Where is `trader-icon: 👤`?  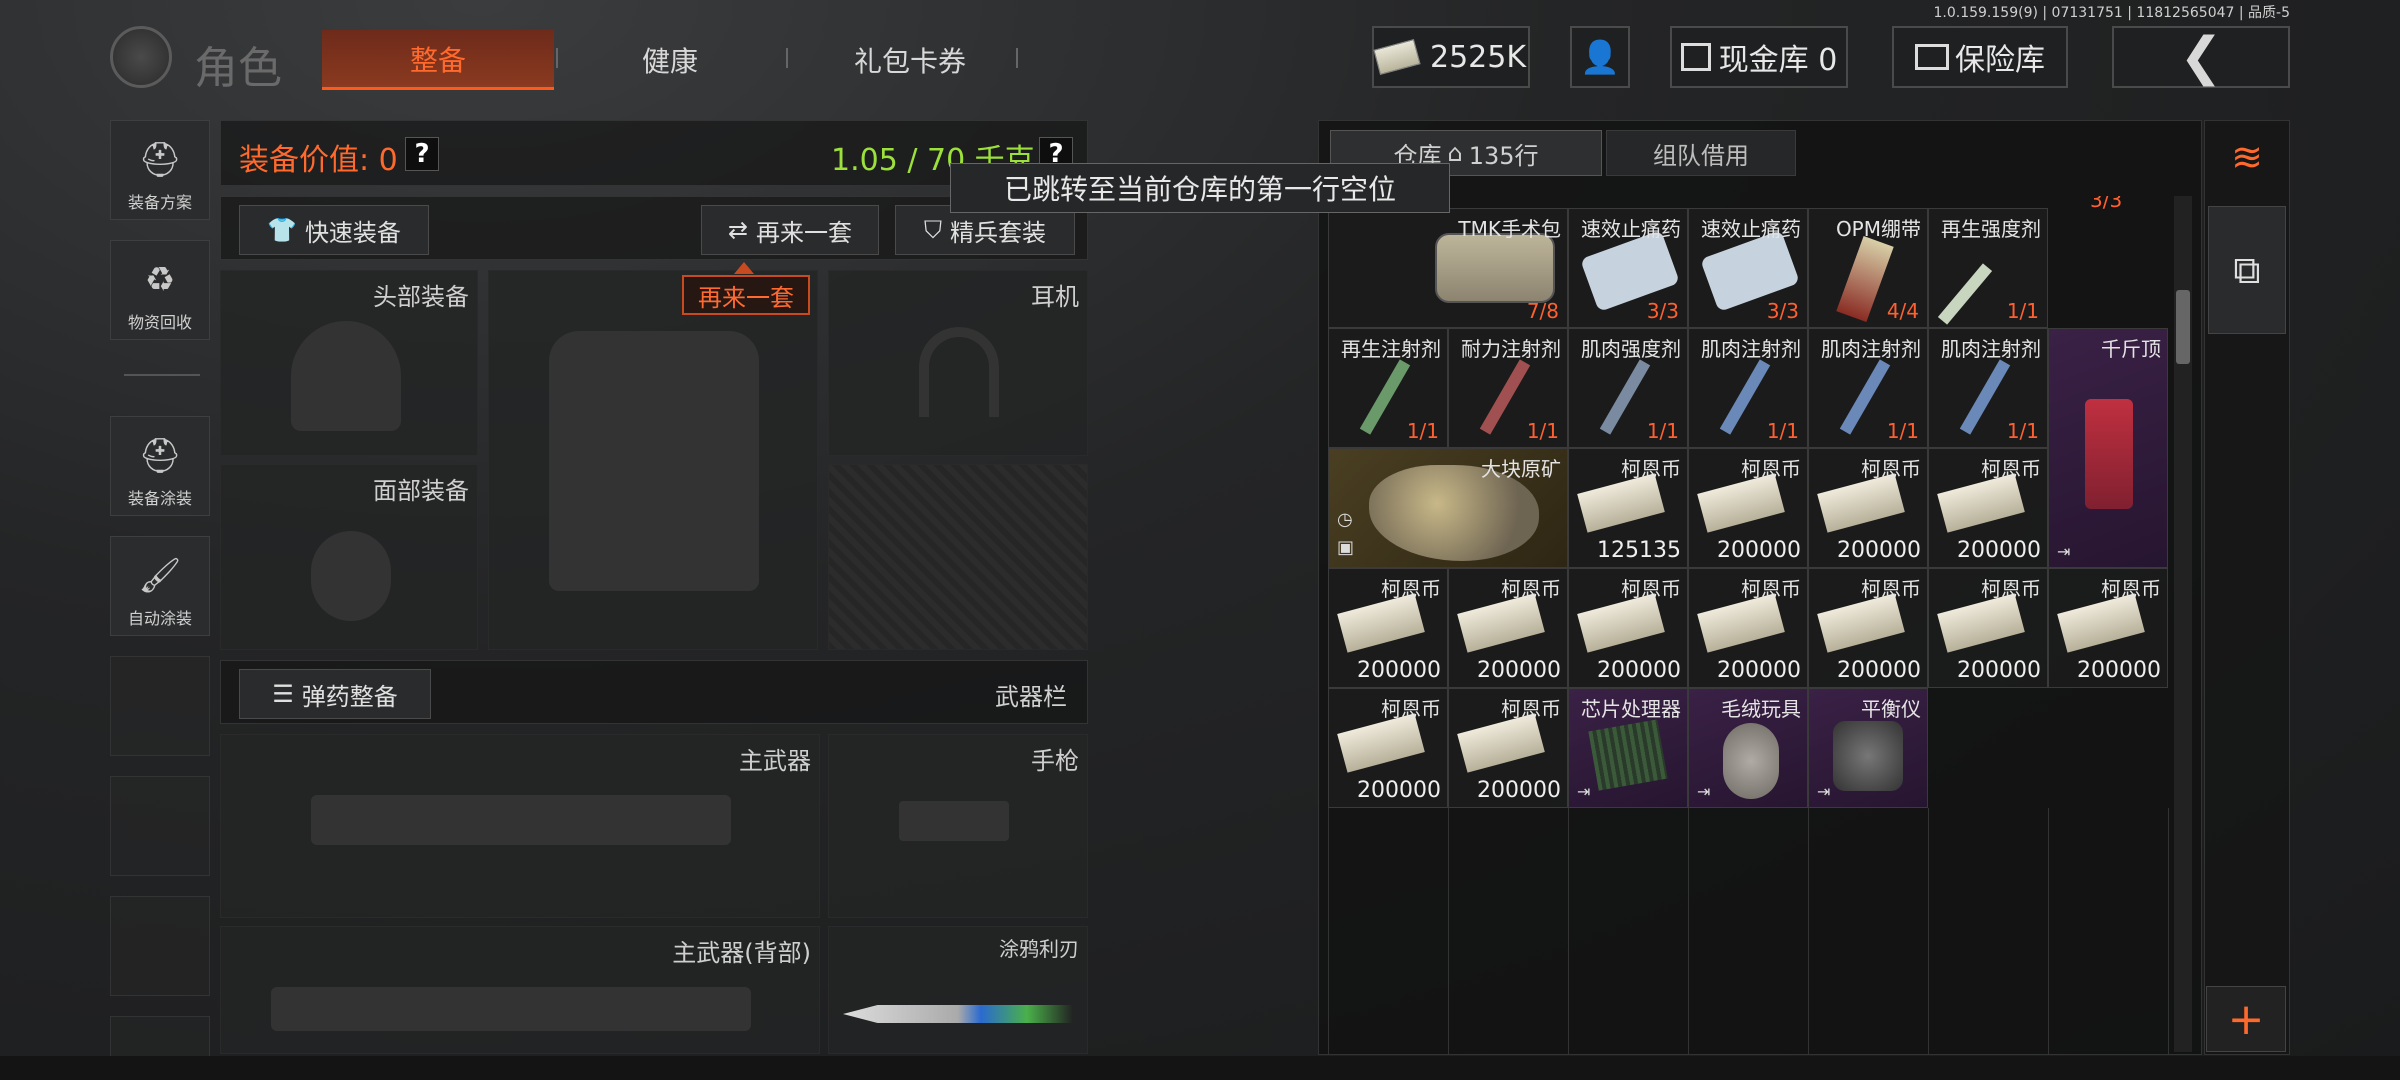
trader-icon: 👤 is located at coordinates (1600, 57).